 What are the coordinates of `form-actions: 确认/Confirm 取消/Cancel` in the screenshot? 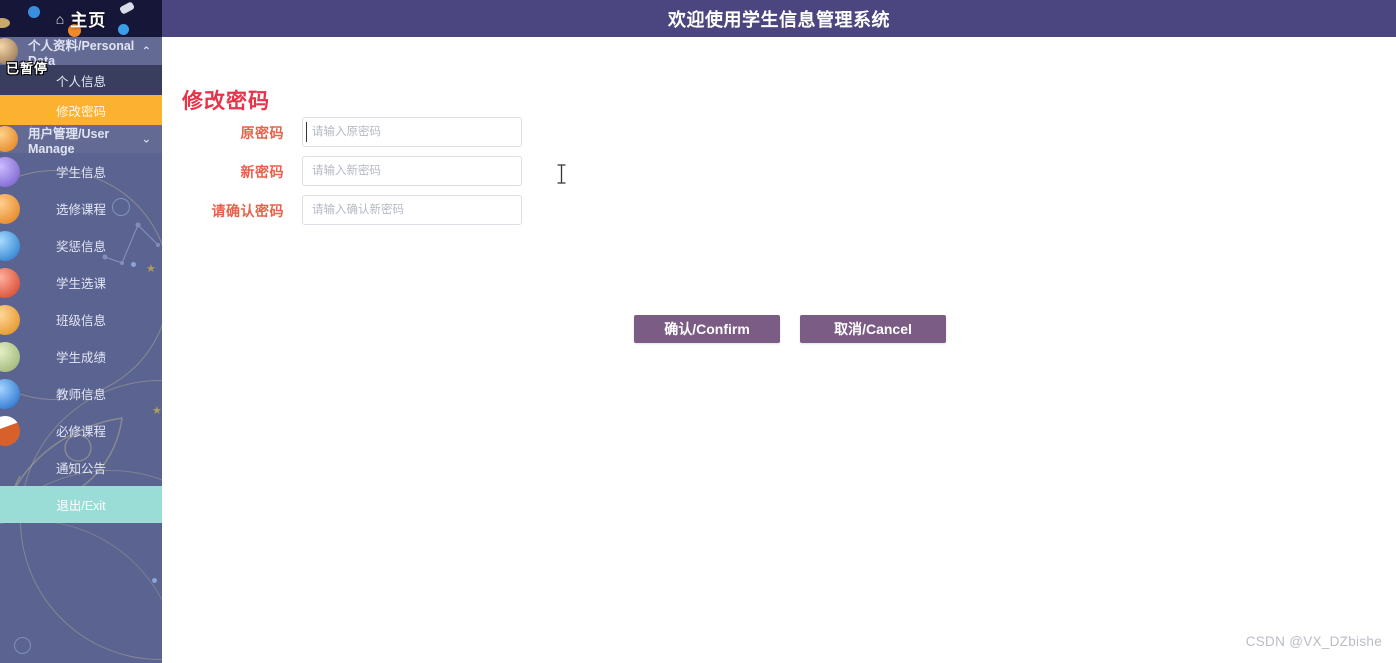 It's located at (790, 329).